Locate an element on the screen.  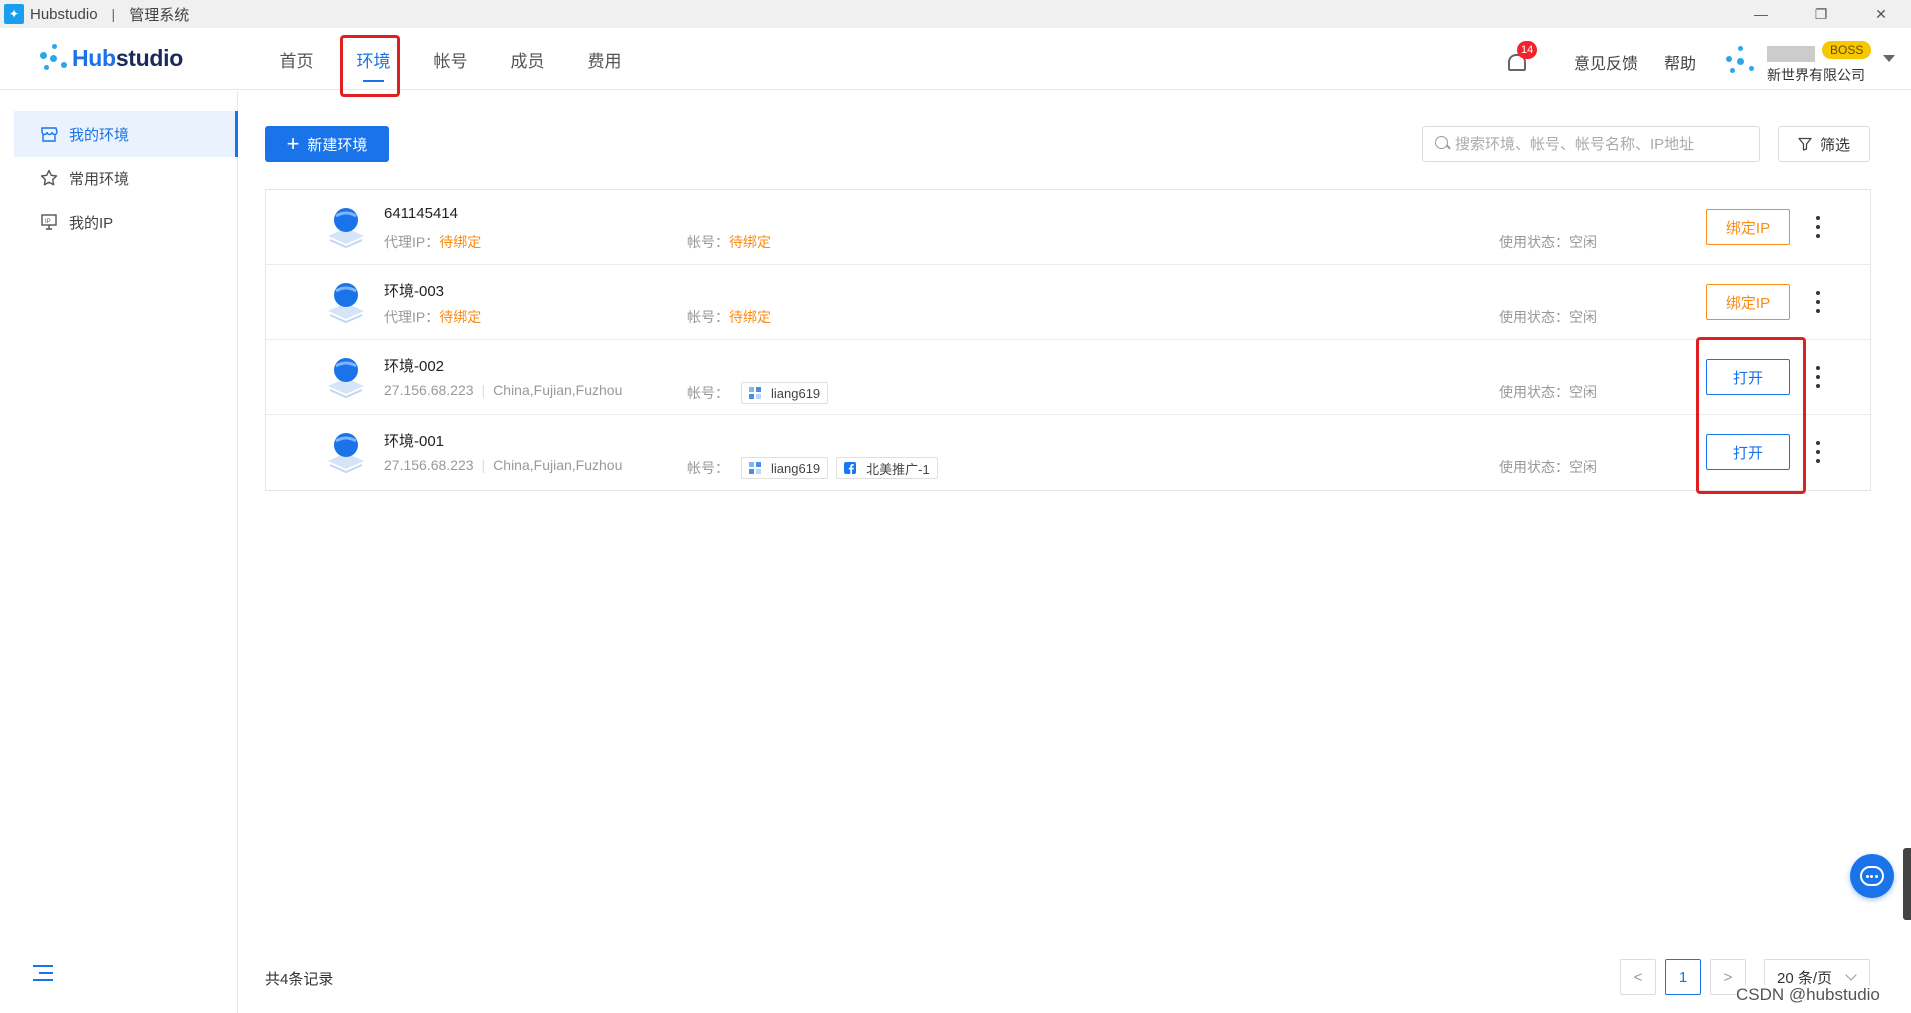
app-name: Hubstudio is located at coordinates (64, 14).